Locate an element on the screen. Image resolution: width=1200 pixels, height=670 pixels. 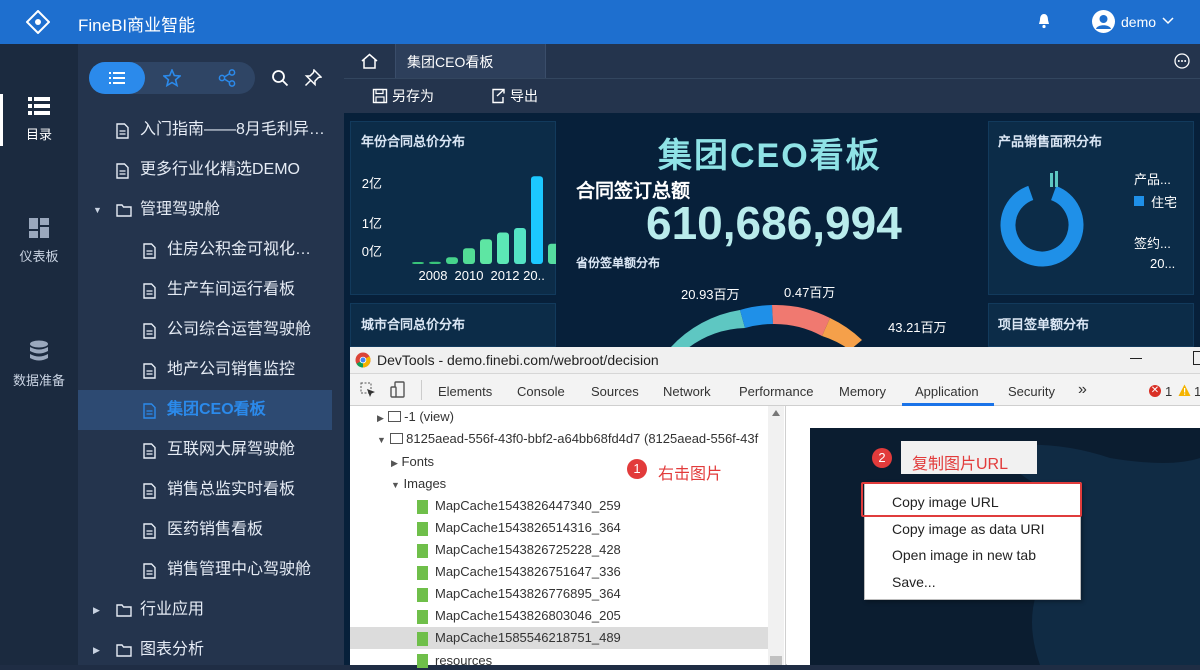
image-row: MapCache1543826803046_205 is located at coordinates (528, 615).